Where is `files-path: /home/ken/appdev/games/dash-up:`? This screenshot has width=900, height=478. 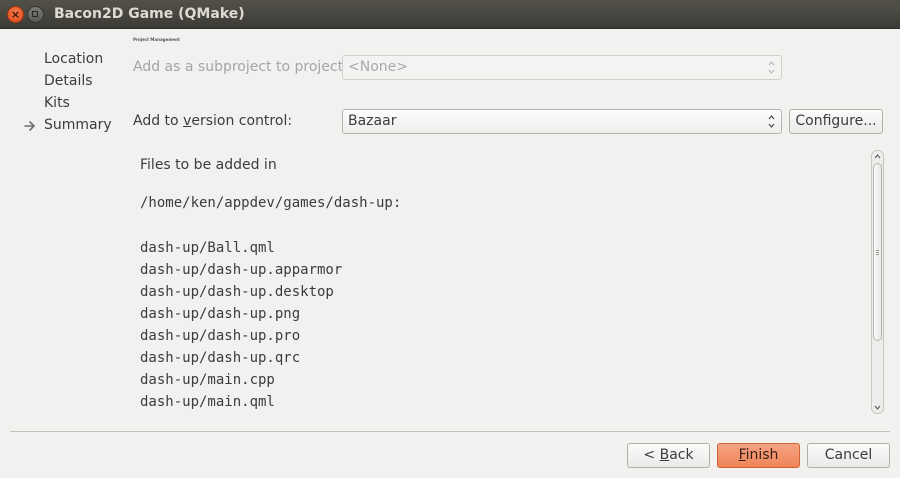
files-path: /home/ken/appdev/games/dash-up: is located at coordinates (271, 203).